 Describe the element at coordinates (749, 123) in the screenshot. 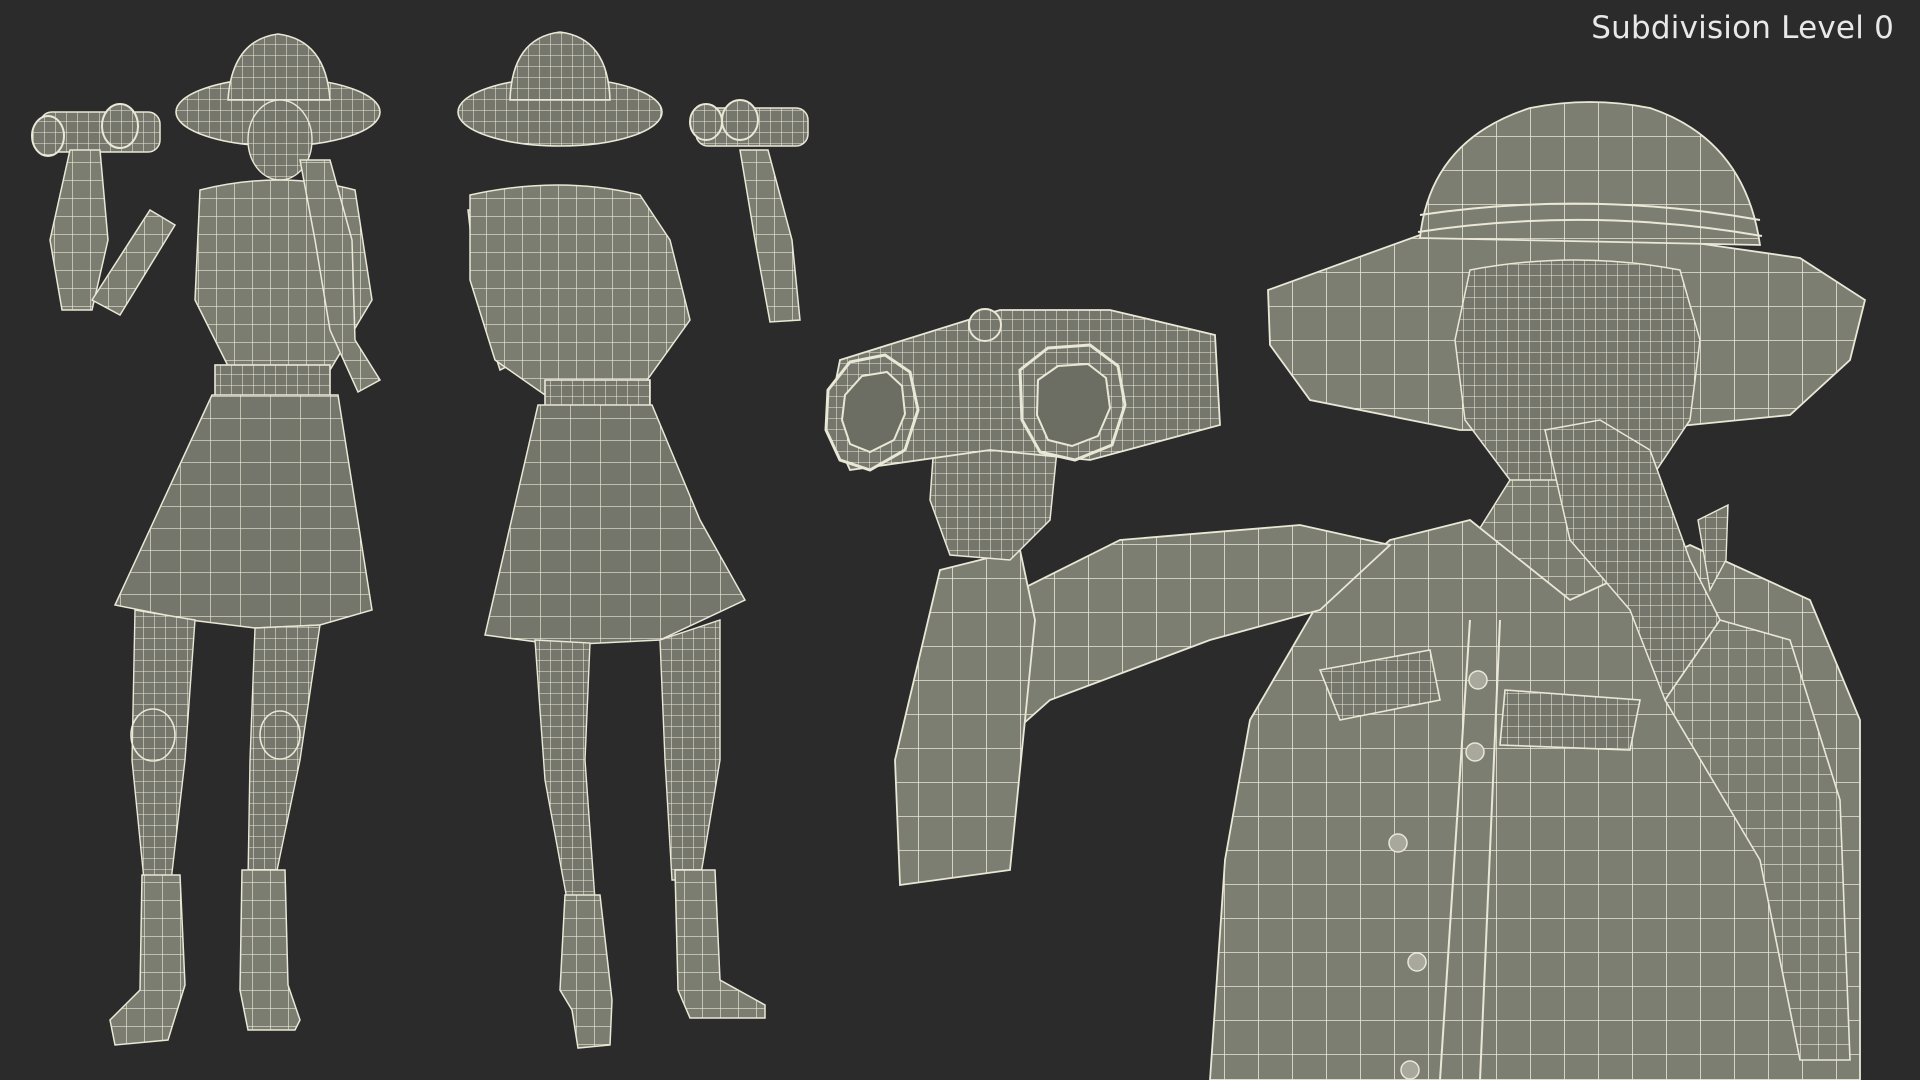

I see `back-binoculars` at that location.